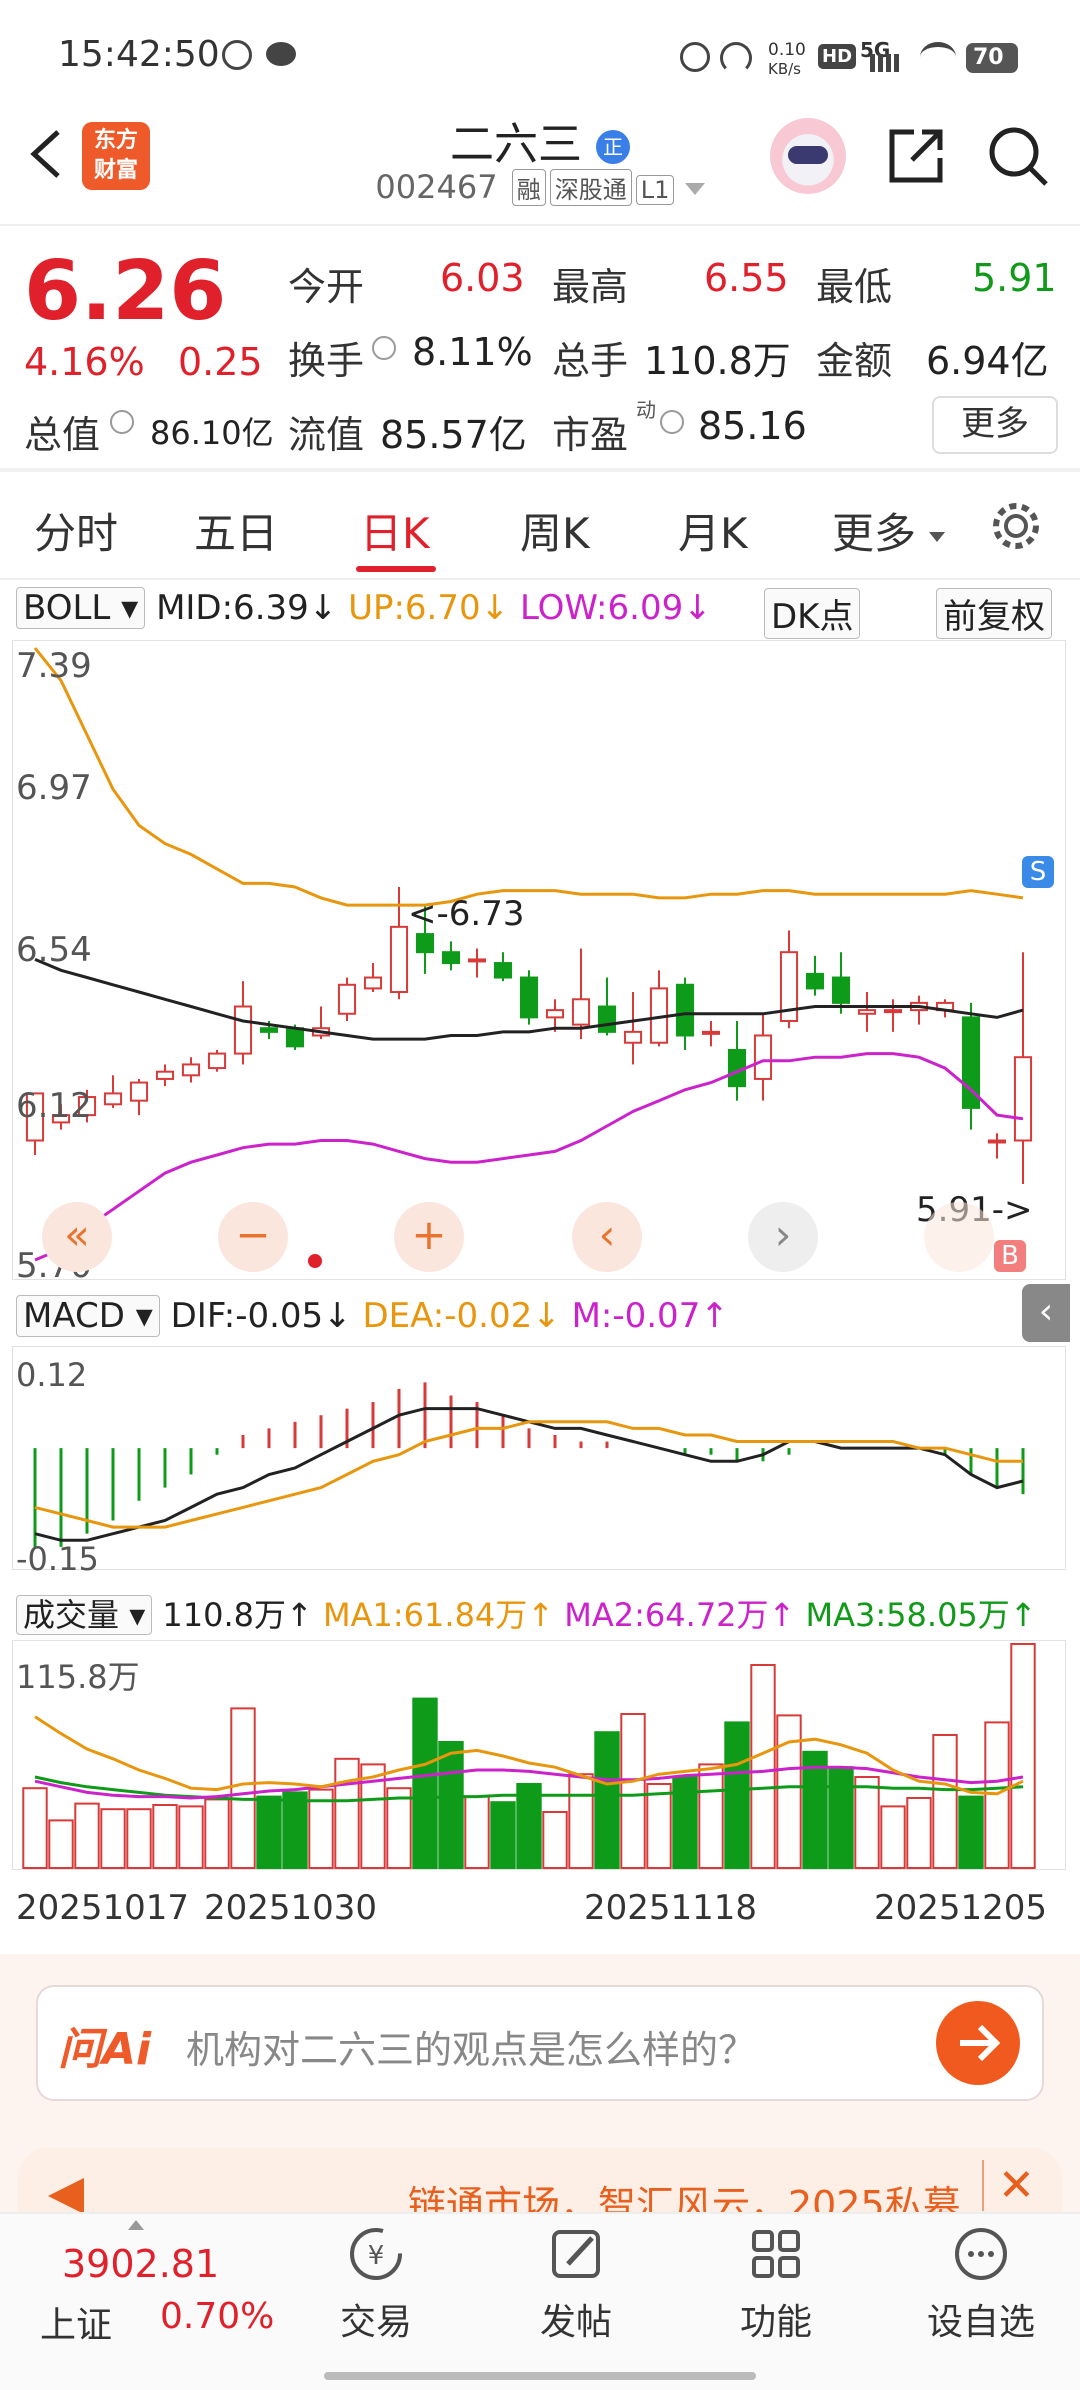 This screenshot has height=2390, width=1080. I want to click on alarm-icon, so click(695, 57).